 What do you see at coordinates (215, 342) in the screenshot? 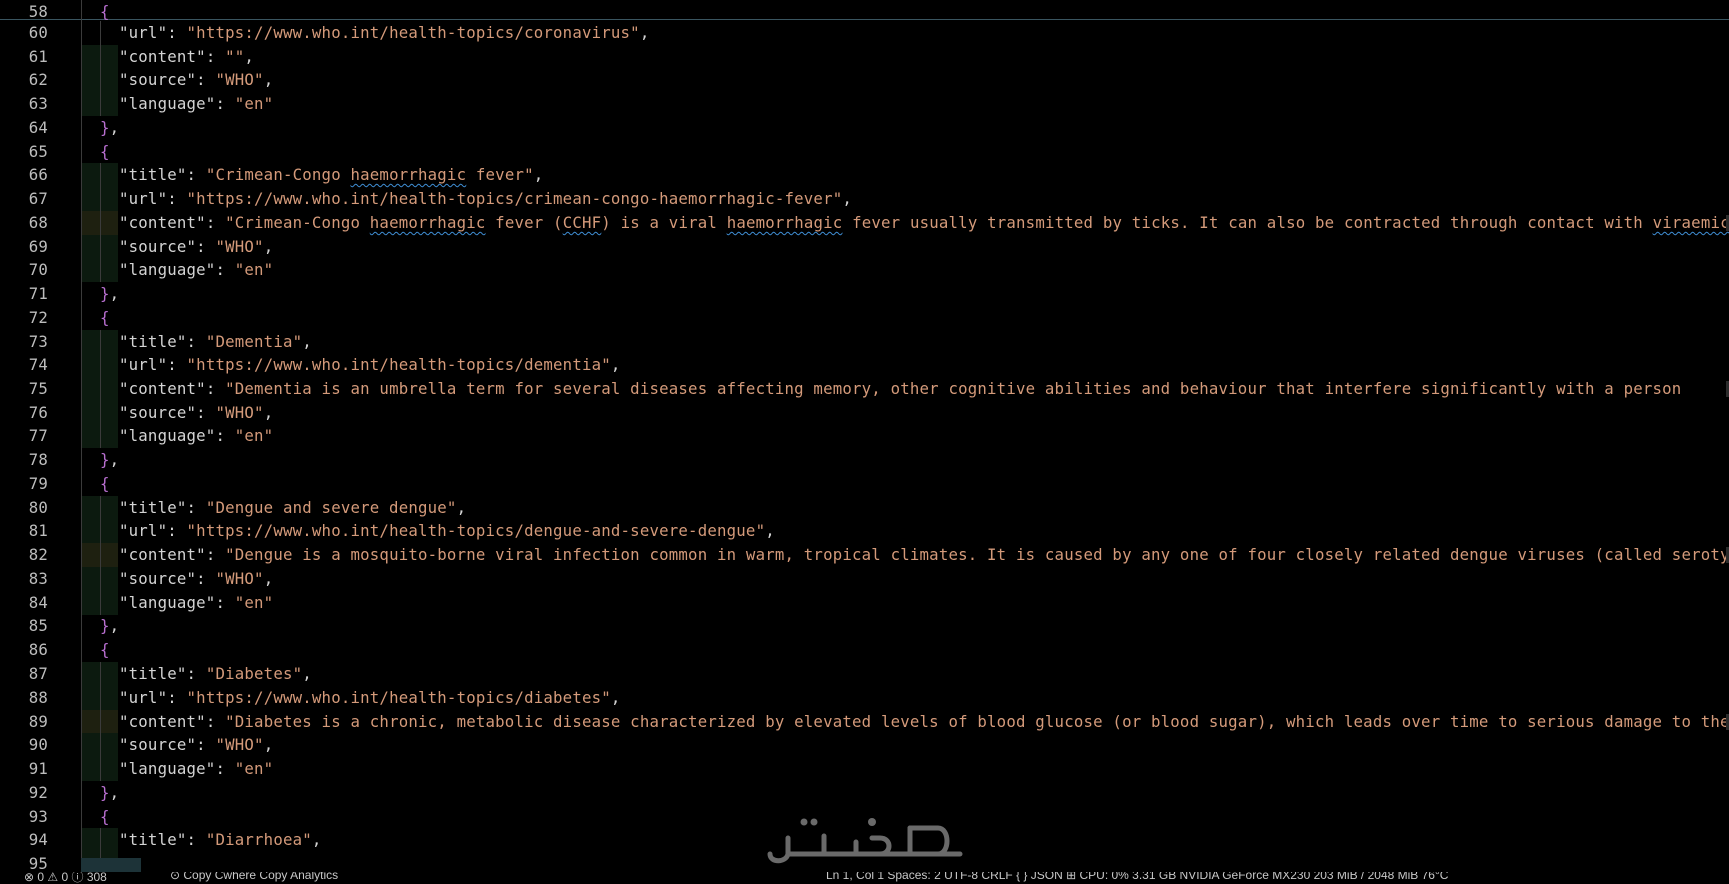
I see `line-content: "title": "Dementia",` at bounding box center [215, 342].